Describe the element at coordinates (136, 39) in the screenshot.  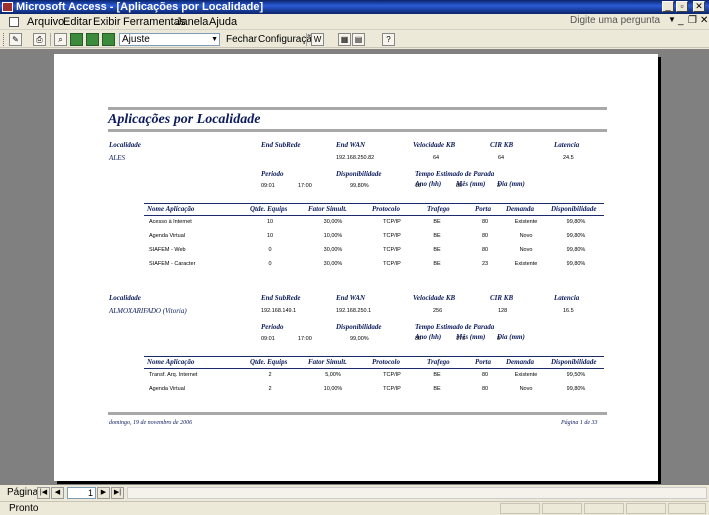
I see `zoom-value: Ajuste` at that location.